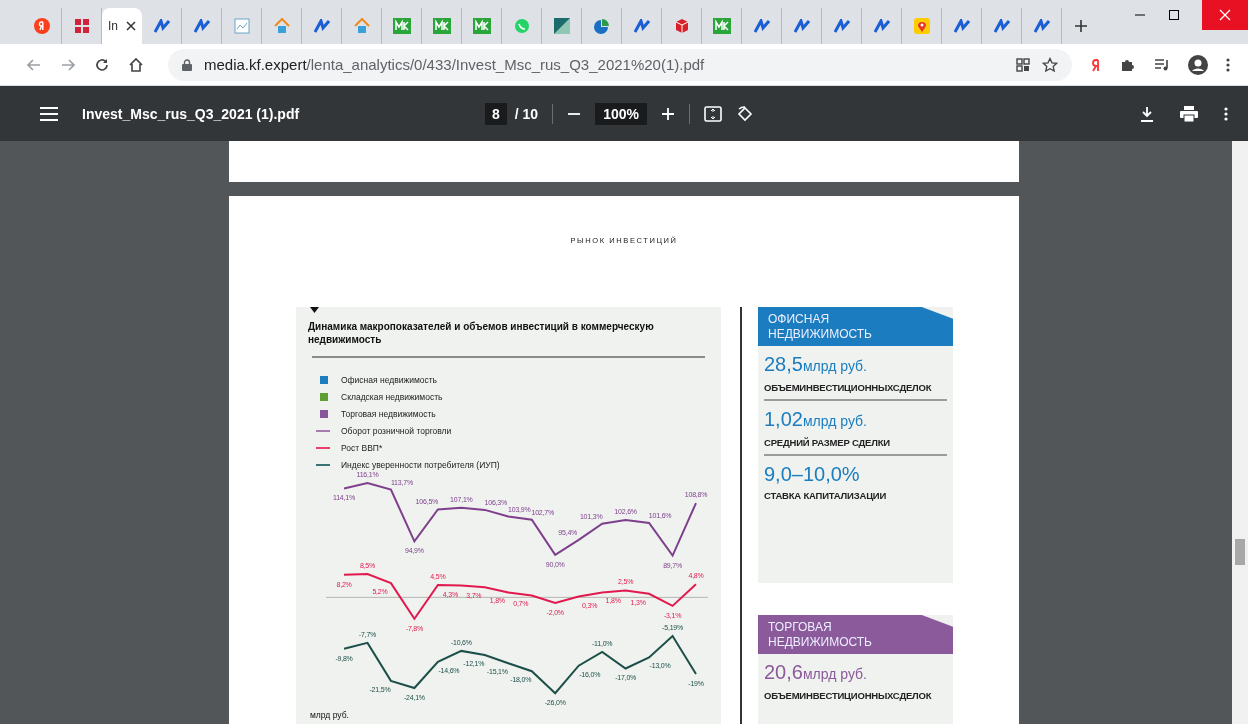 This screenshot has height=724, width=1248. I want to click on legend-label: Рост ВВП*, so click(362, 448).